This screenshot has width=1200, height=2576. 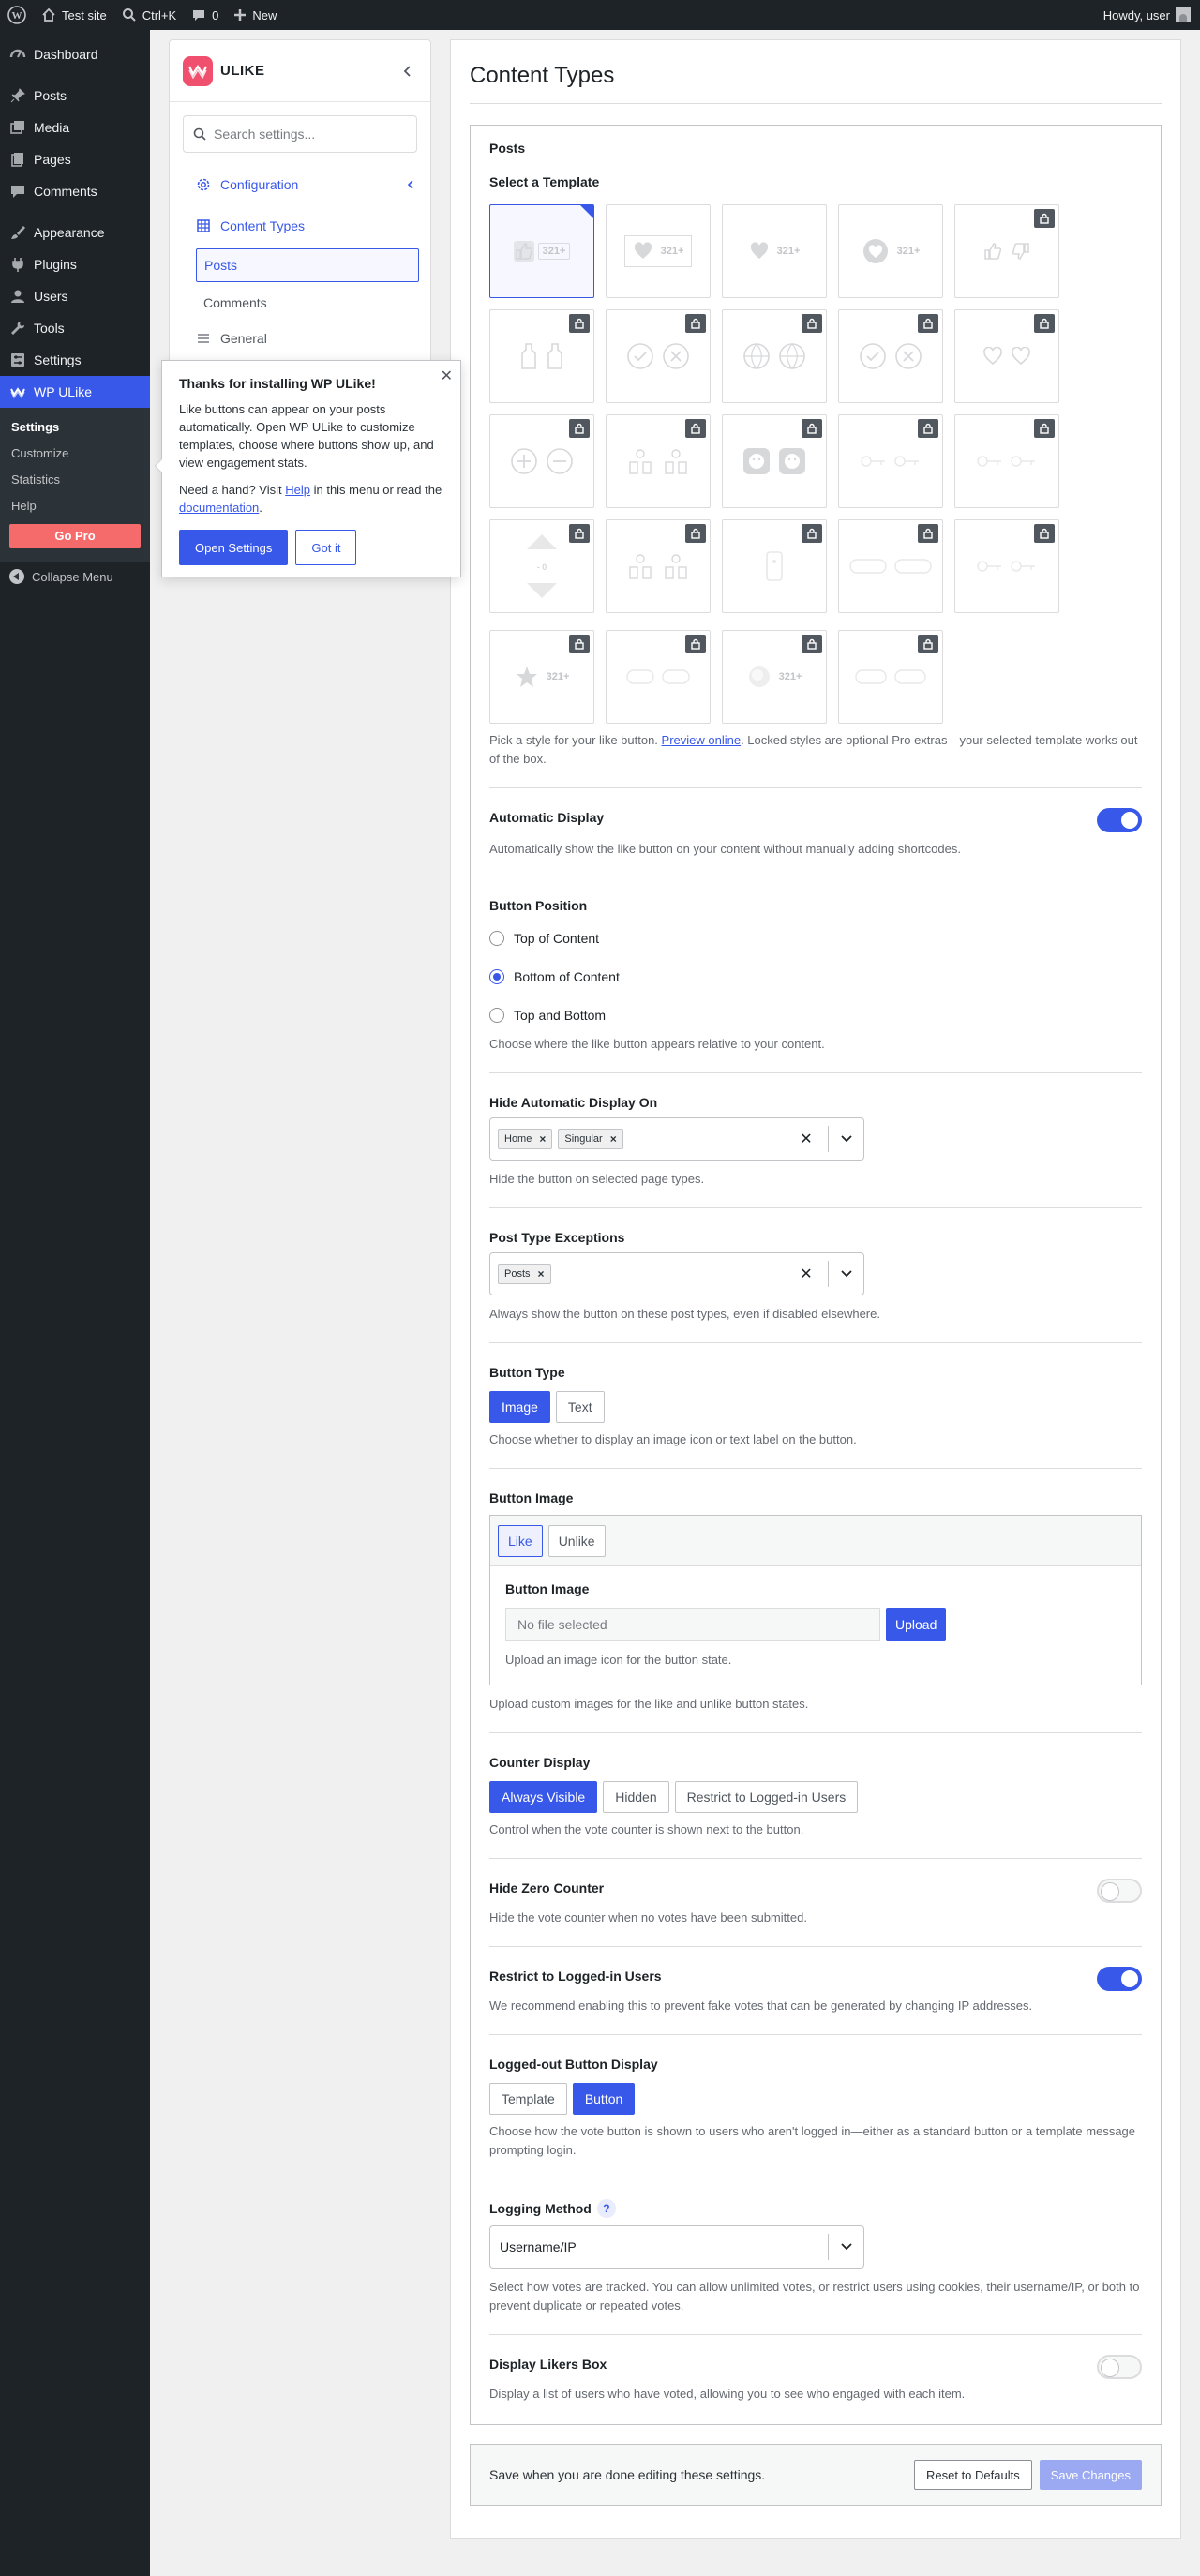 I want to click on menu-comments: Comments, so click(x=75, y=191).